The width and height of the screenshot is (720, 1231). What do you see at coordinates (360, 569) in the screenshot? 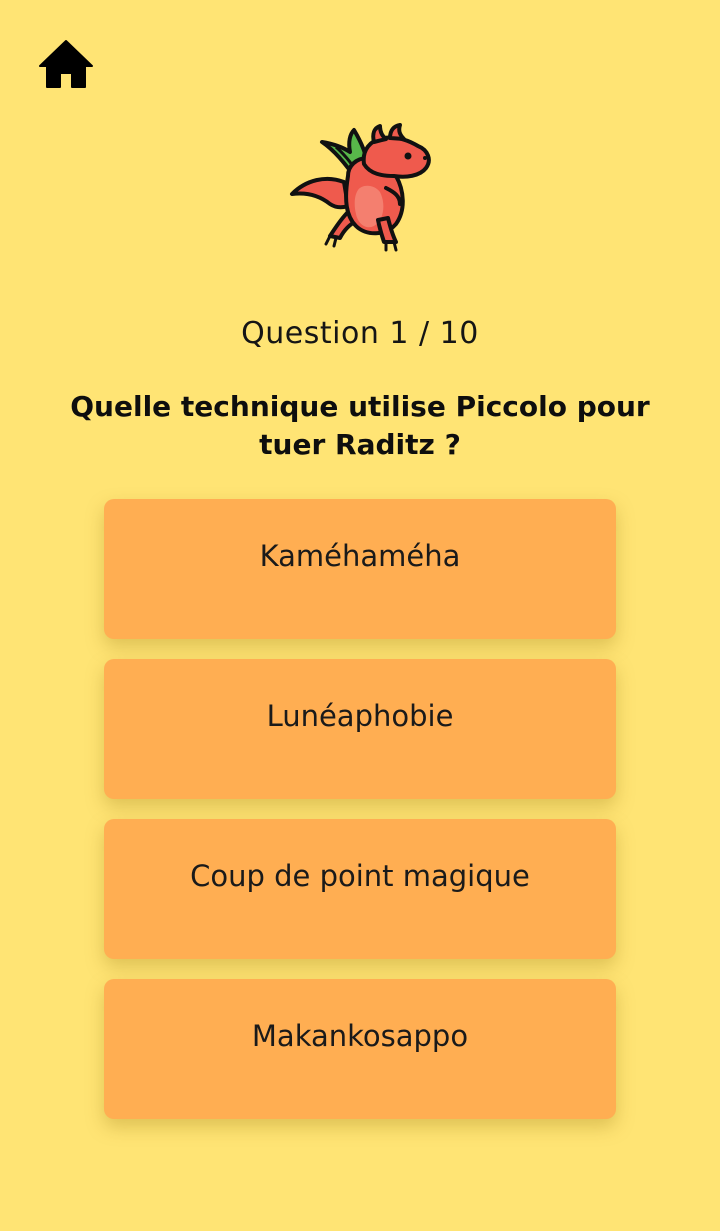
I see `answer-button: Kaméhaméha` at bounding box center [360, 569].